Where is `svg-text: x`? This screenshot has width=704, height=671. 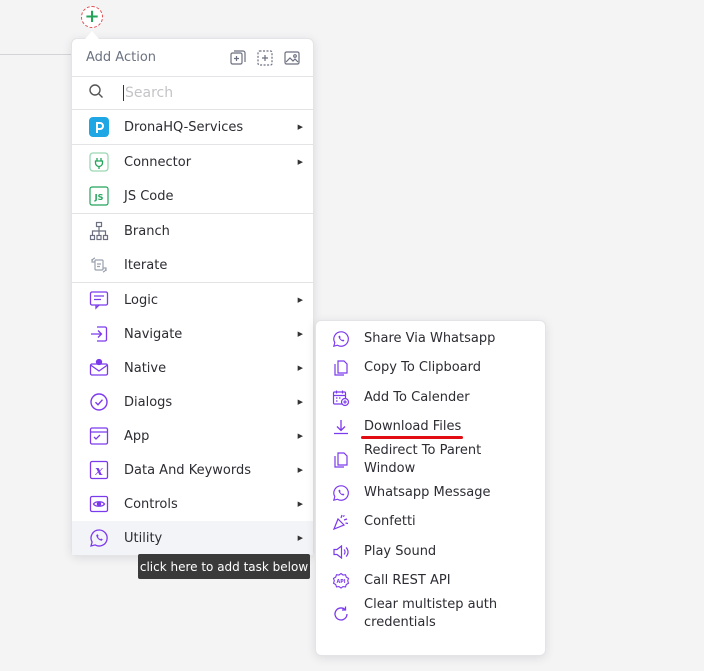 svg-text: x is located at coordinates (98, 471).